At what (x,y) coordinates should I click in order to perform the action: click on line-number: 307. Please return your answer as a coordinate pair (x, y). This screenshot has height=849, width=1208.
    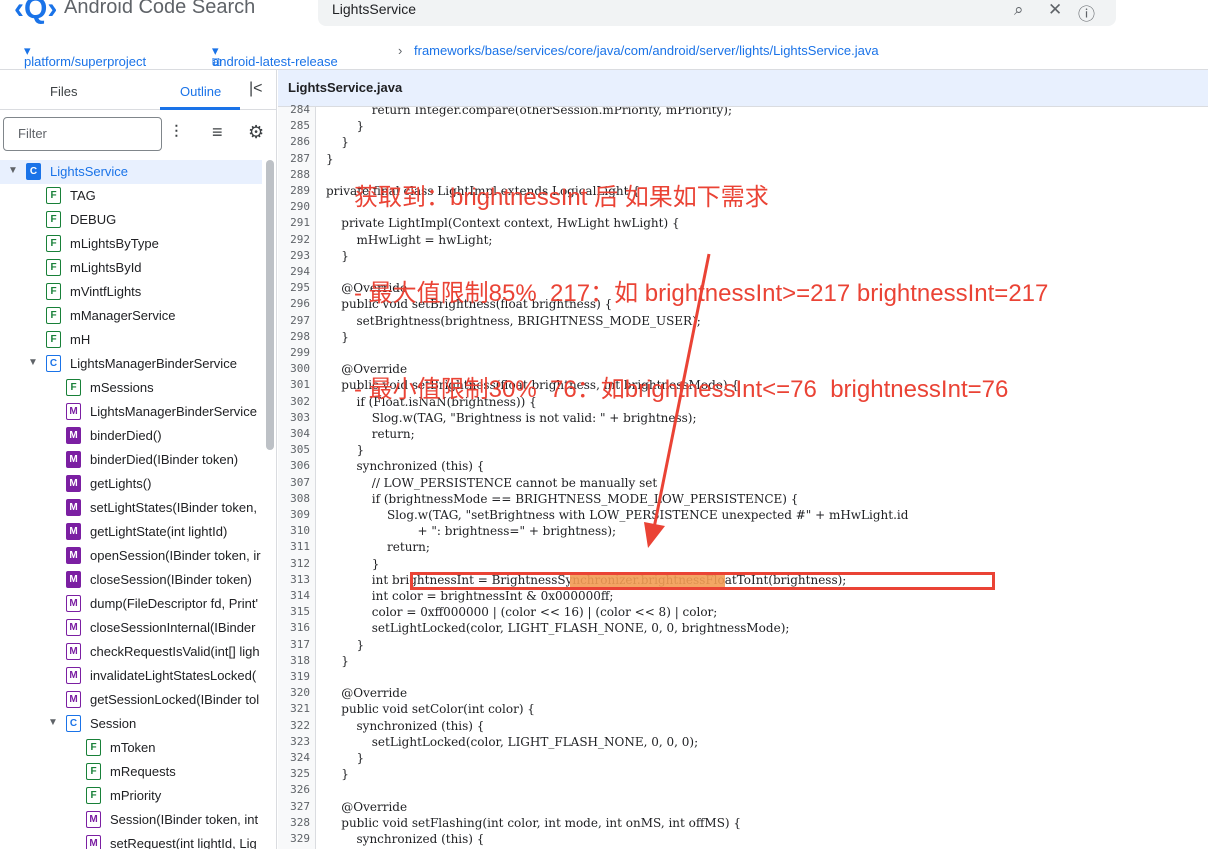
    Looking at the image, I should click on (300, 482).